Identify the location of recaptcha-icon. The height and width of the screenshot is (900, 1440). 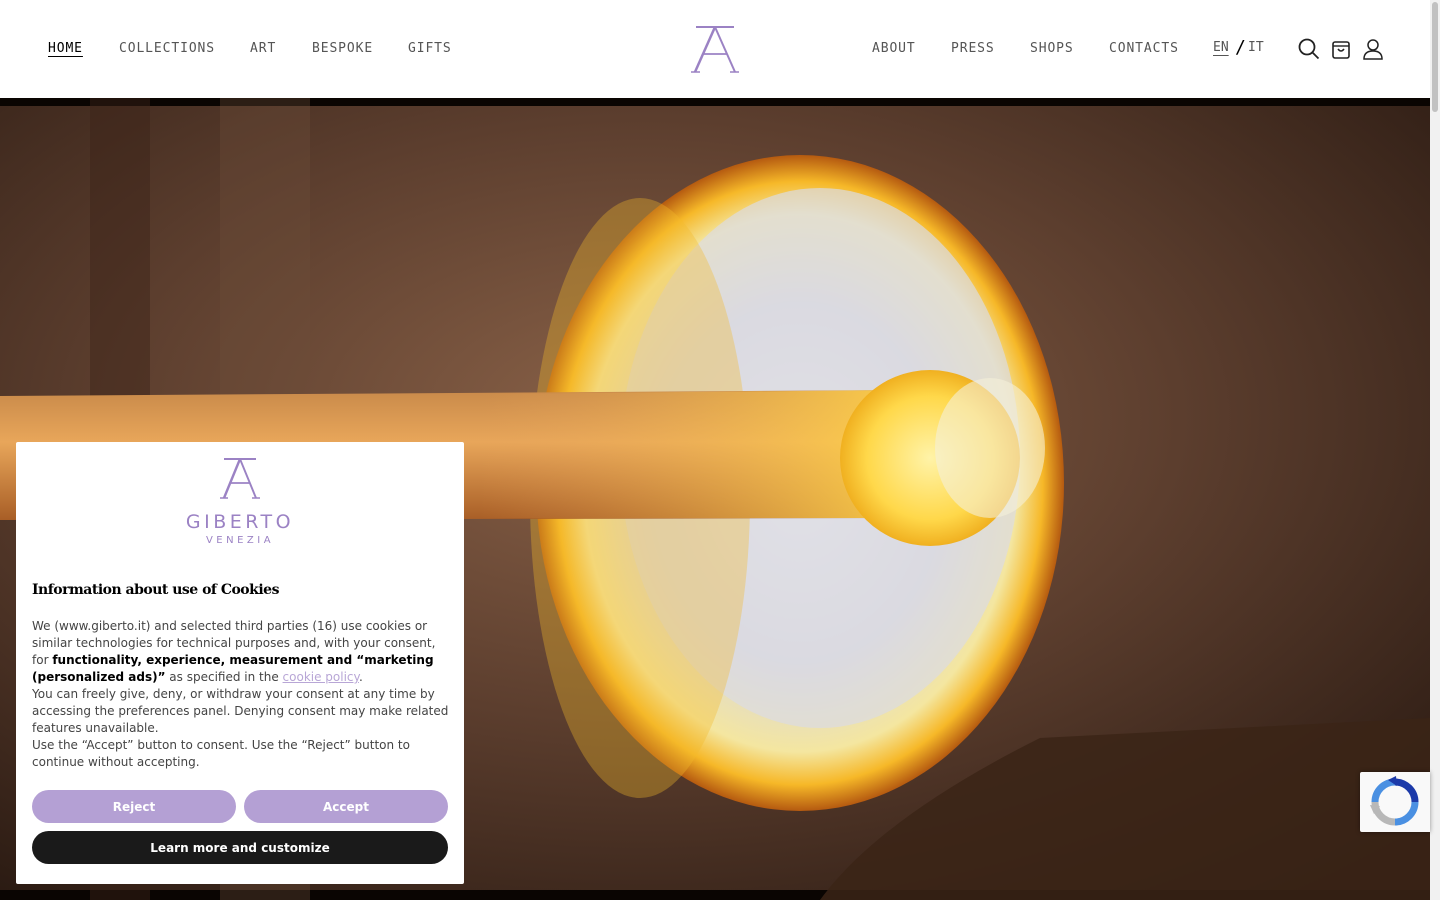
(1394, 801).